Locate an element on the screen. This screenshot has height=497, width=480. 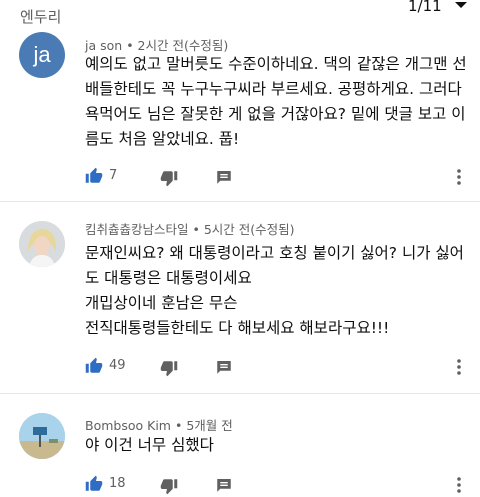
comment-line: 개밉상이네 훈남은 무슨 is located at coordinates (161, 303).